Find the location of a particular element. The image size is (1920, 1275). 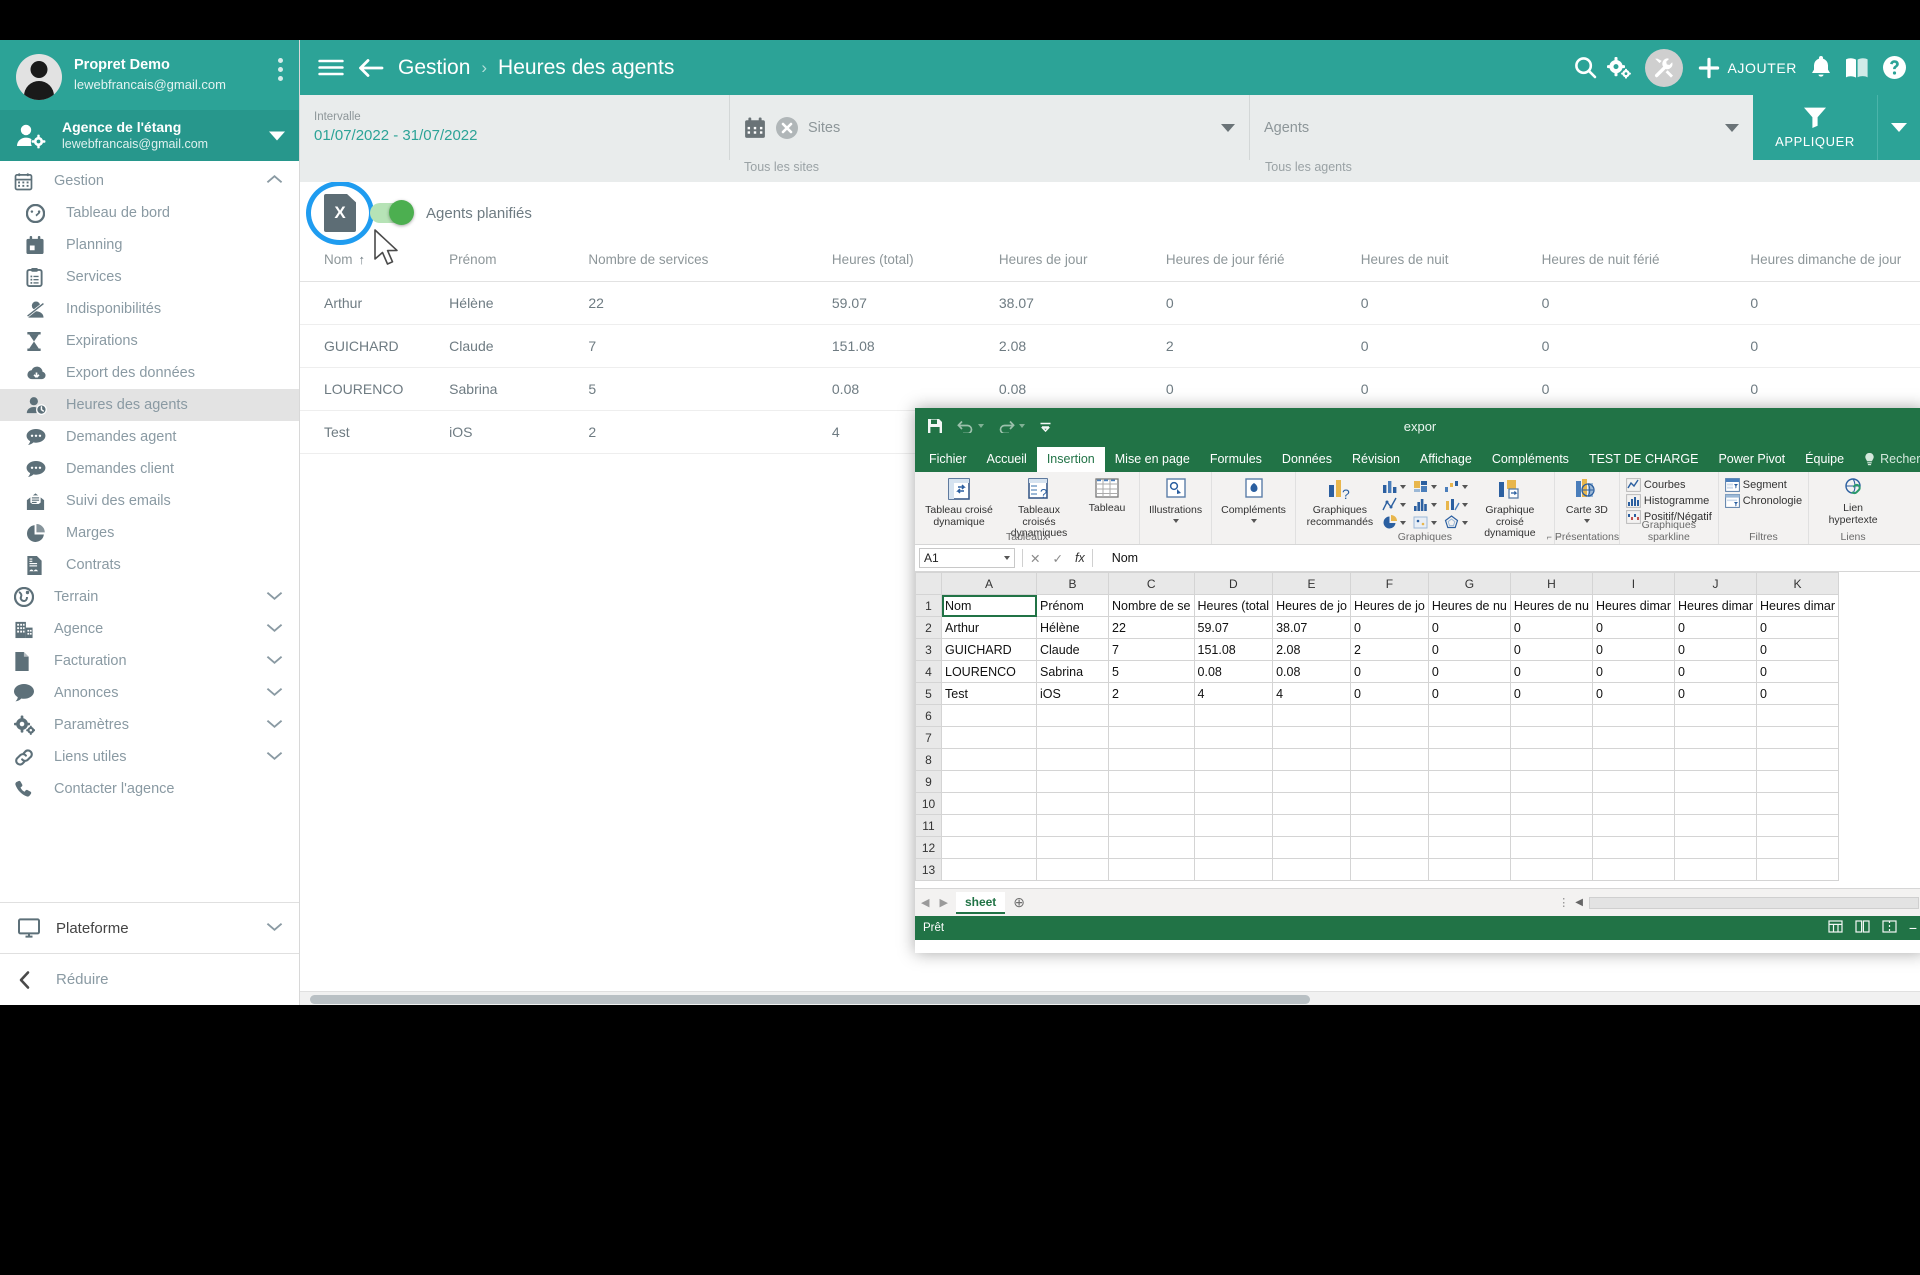

cell-c8 is located at coordinates (1151, 759).